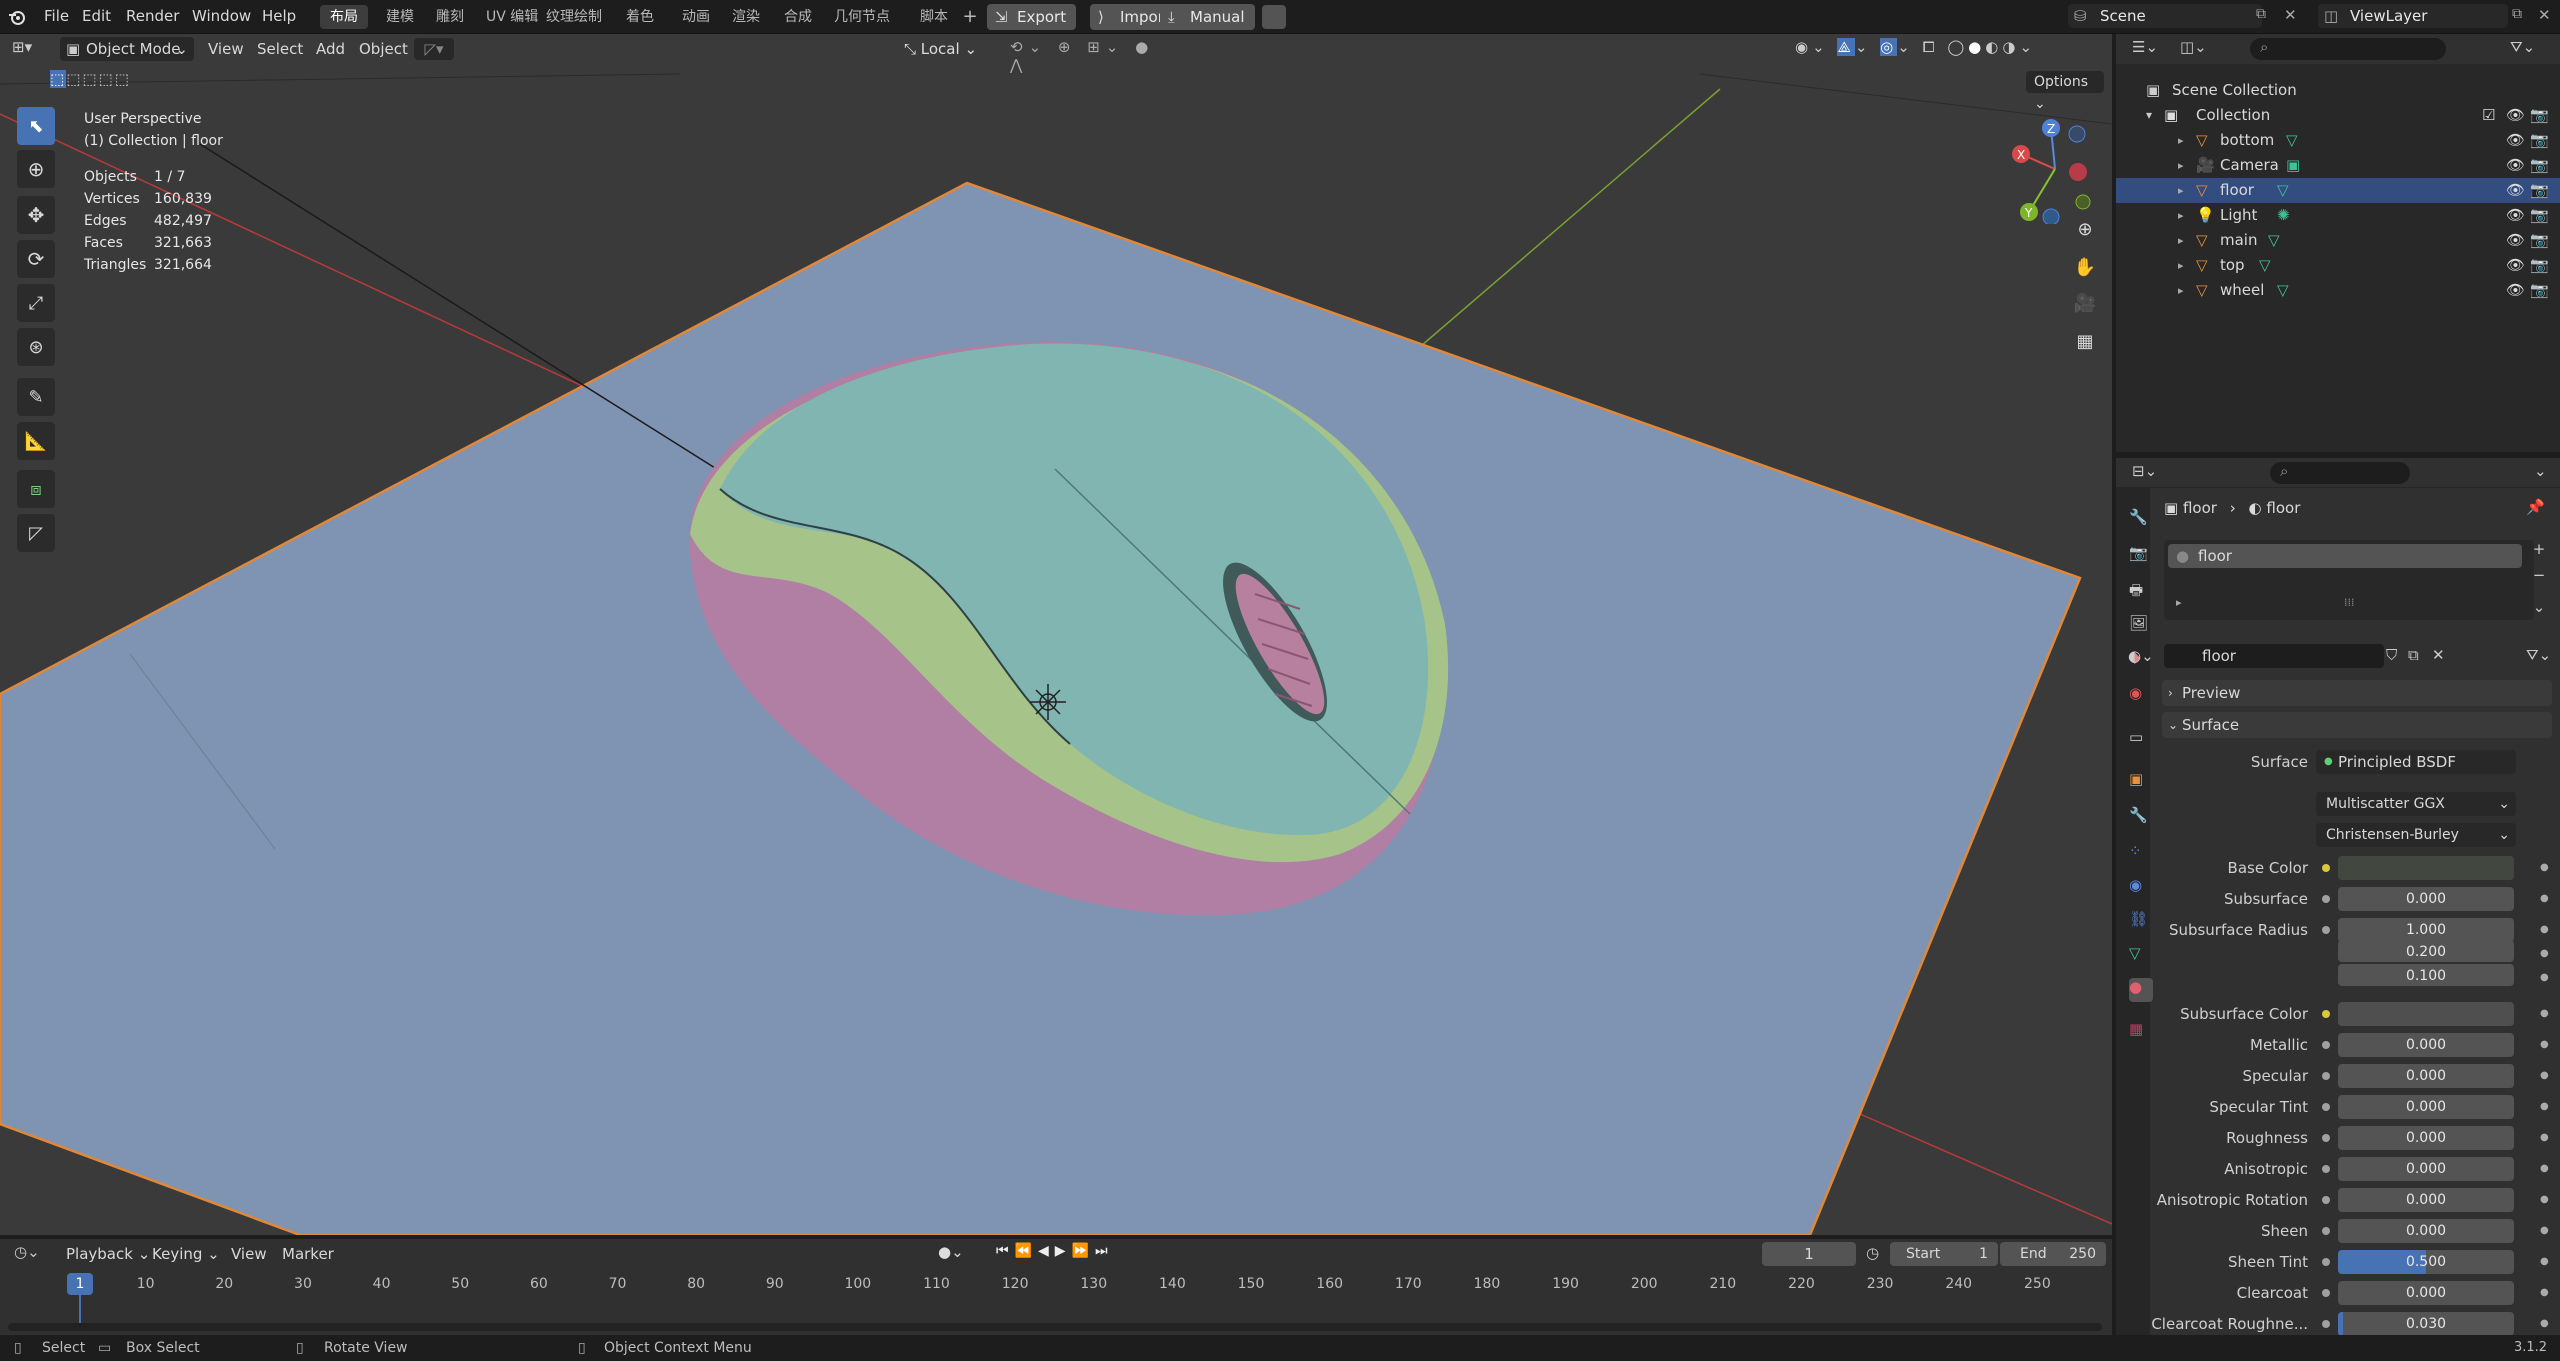 The width and height of the screenshot is (2560, 1361). I want to click on viewport-menu-add: Add, so click(330, 49).